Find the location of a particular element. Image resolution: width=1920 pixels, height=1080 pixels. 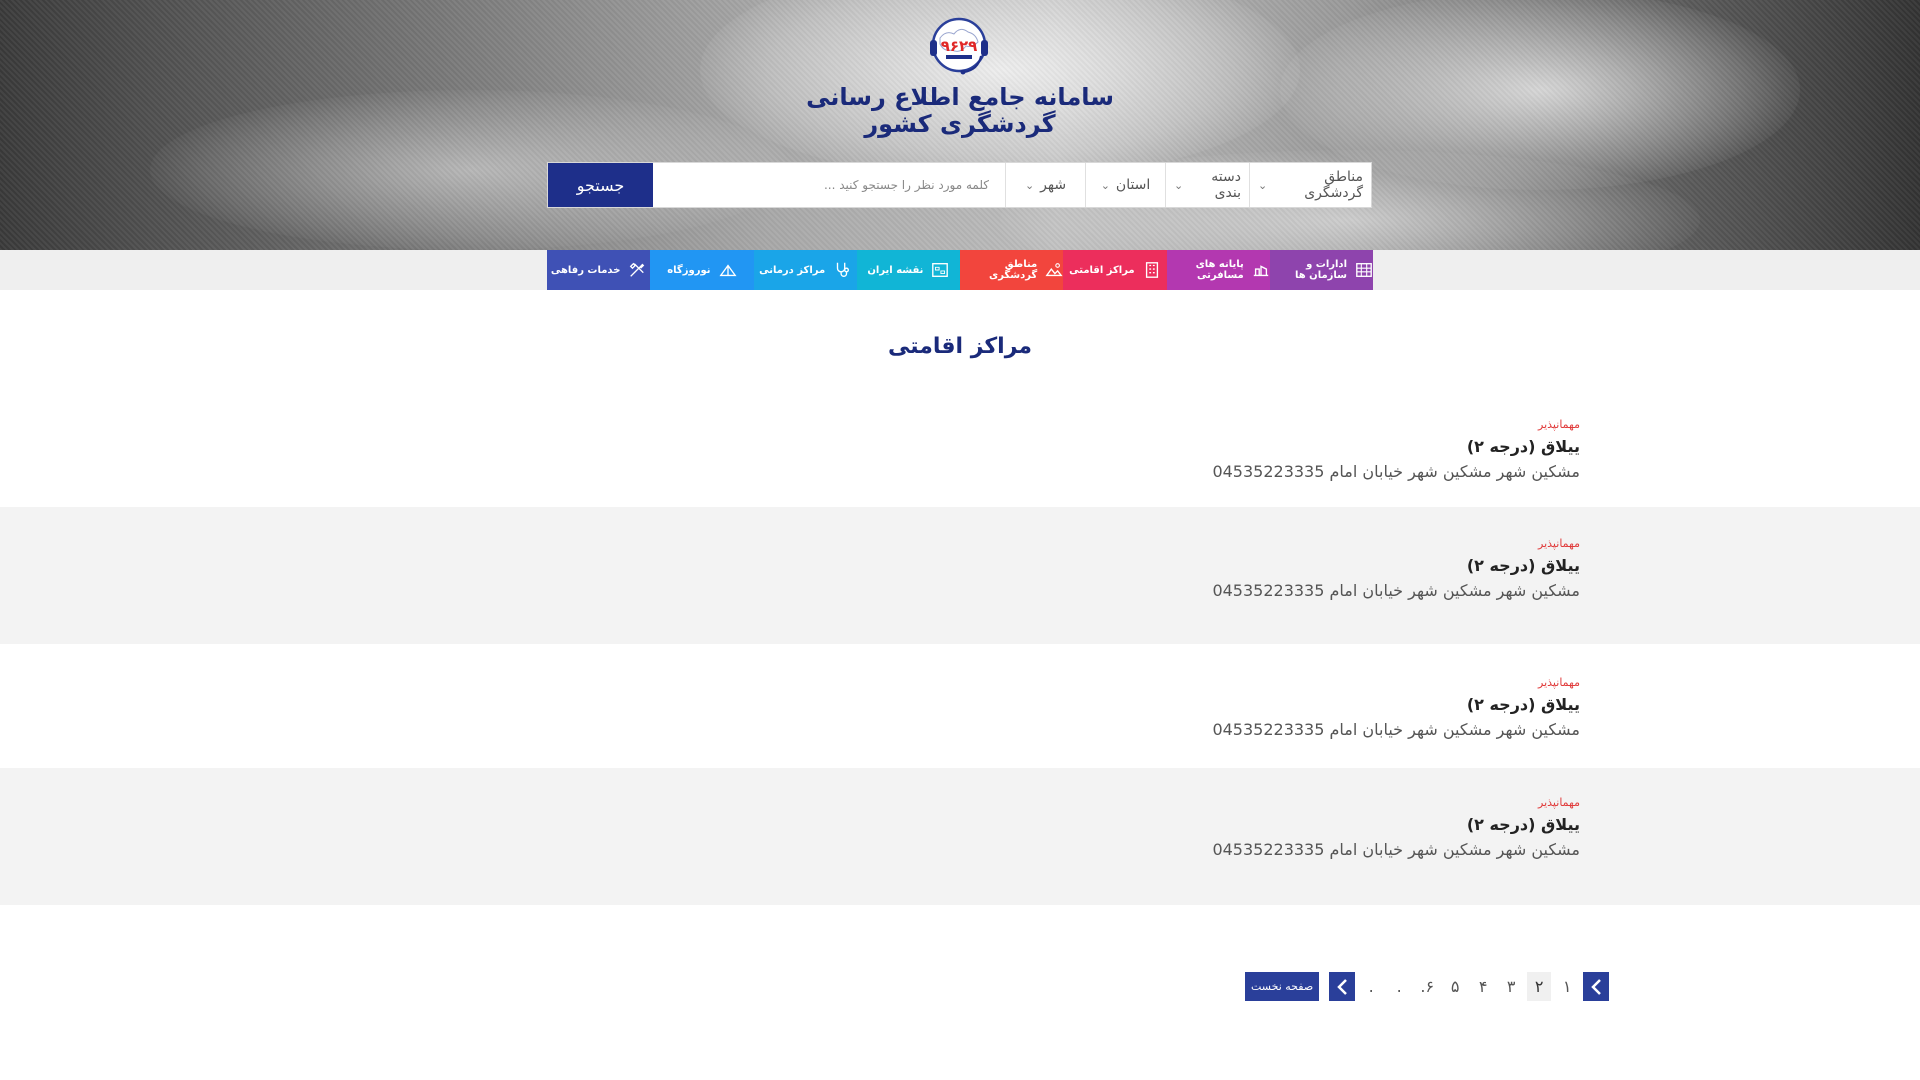

dropdown-label: شهر is located at coordinates (1053, 185).